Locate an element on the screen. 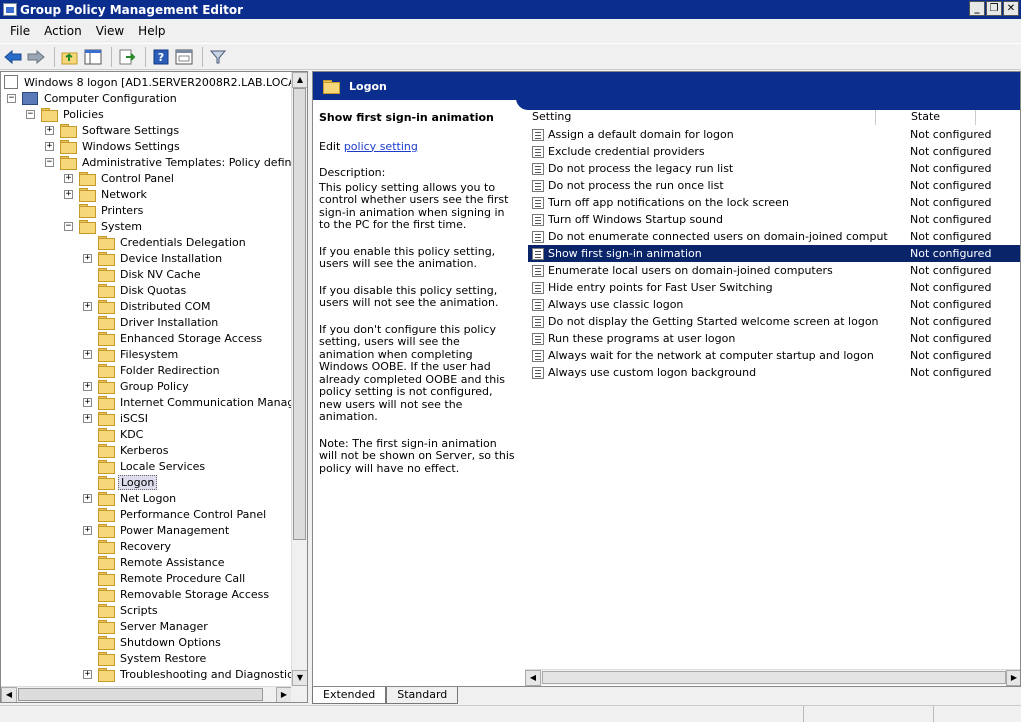 This screenshot has height=722, width=1021. tab-standard: Standard is located at coordinates (422, 695).